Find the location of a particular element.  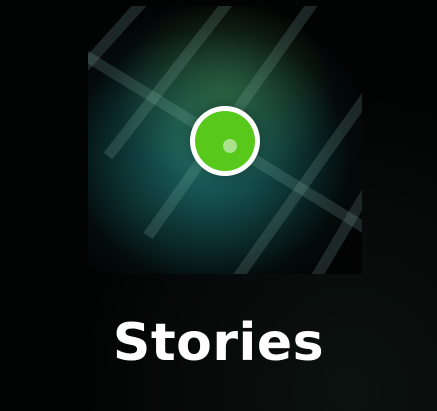

location-pin-icon is located at coordinates (225, 141).